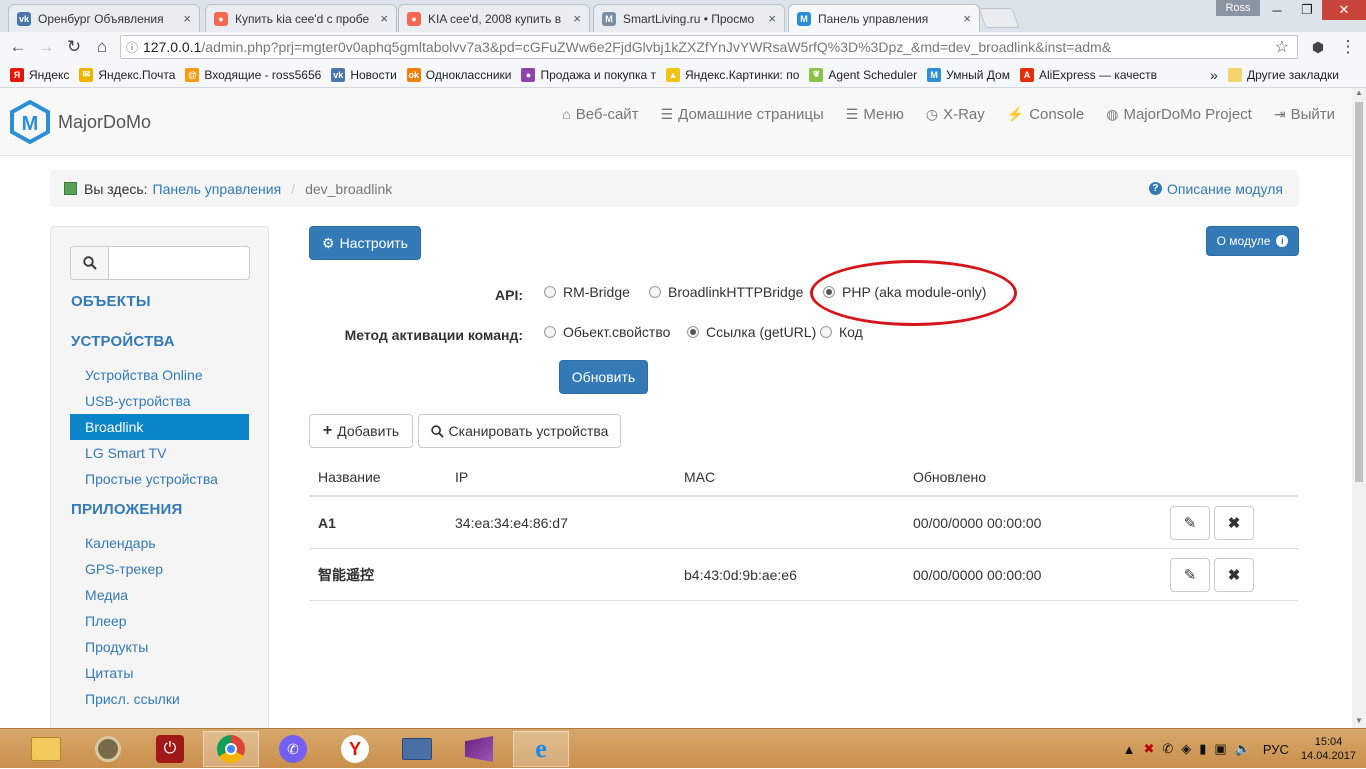 This screenshot has height=769, width=1366. Describe the element at coordinates (726, 292) in the screenshot. I see `api-option: BroadlinkHTTPBridge` at that location.